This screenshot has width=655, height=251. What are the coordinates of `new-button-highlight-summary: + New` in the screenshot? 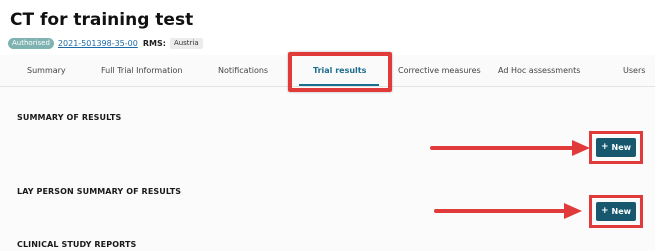 It's located at (616, 147).